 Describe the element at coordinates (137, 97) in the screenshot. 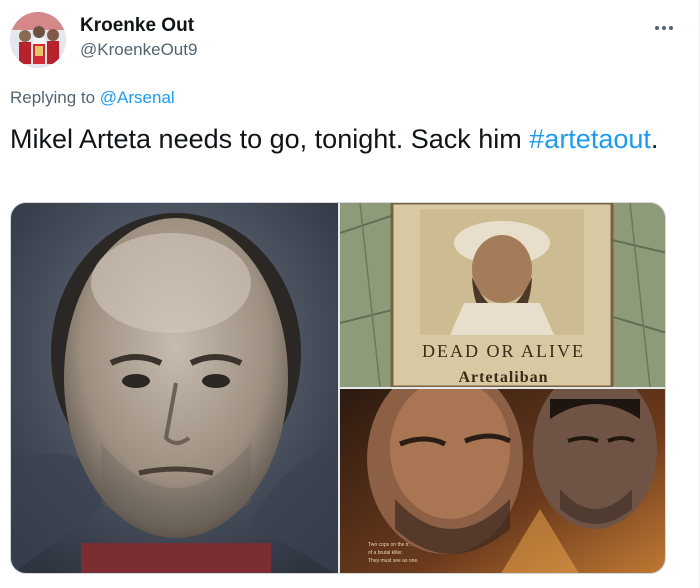

I see `reply-mention-link: @Arsenal` at that location.